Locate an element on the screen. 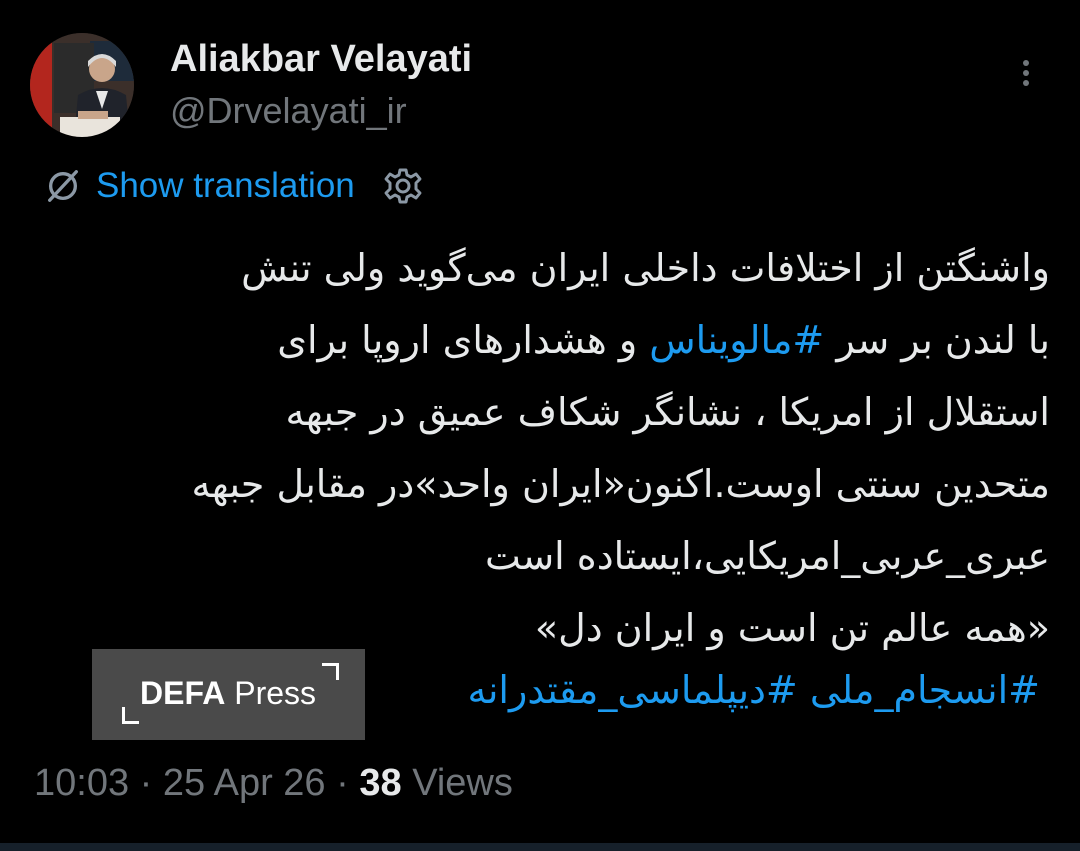 The height and width of the screenshot is (851, 1080). hashtag-link: #انسجام_ملی is located at coordinates (925, 690).